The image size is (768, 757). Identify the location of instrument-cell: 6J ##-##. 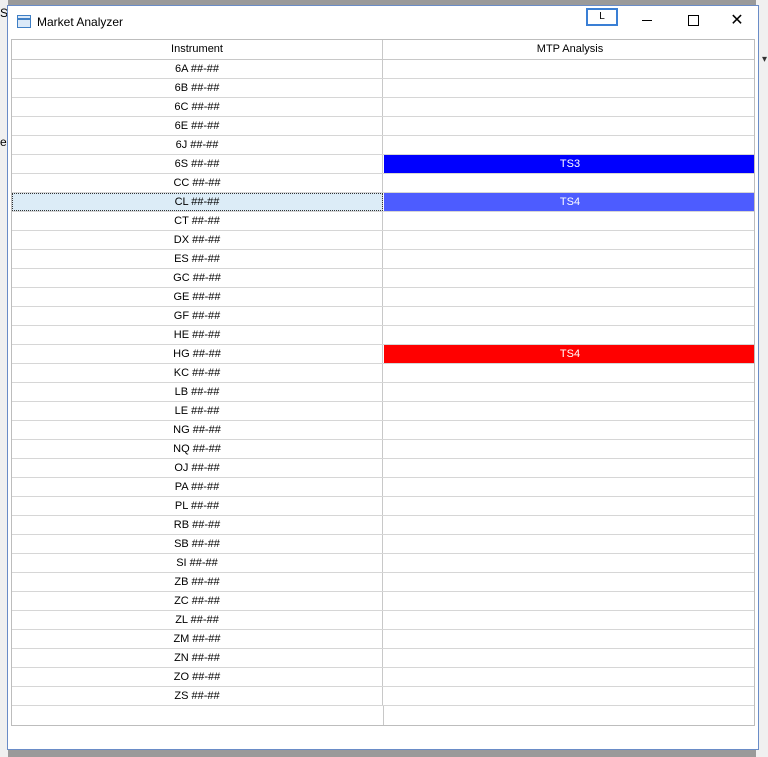
(197, 145).